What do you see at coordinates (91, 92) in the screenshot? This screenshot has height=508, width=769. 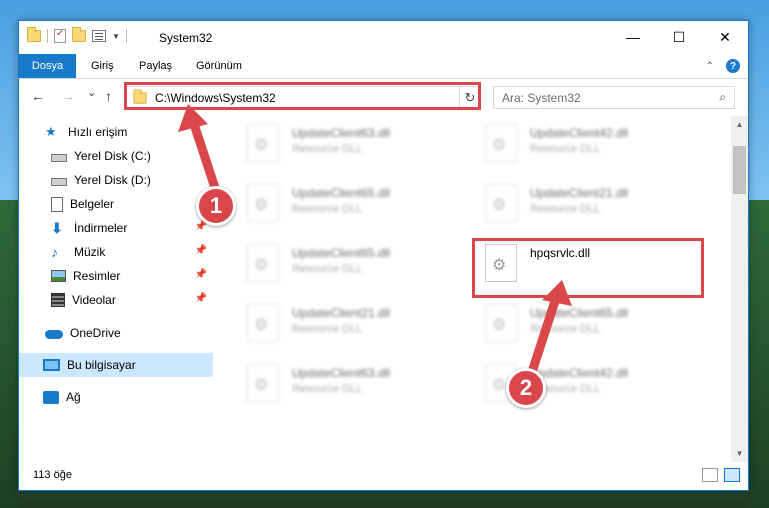 I see `recent-locations-button: ⌄` at bounding box center [91, 92].